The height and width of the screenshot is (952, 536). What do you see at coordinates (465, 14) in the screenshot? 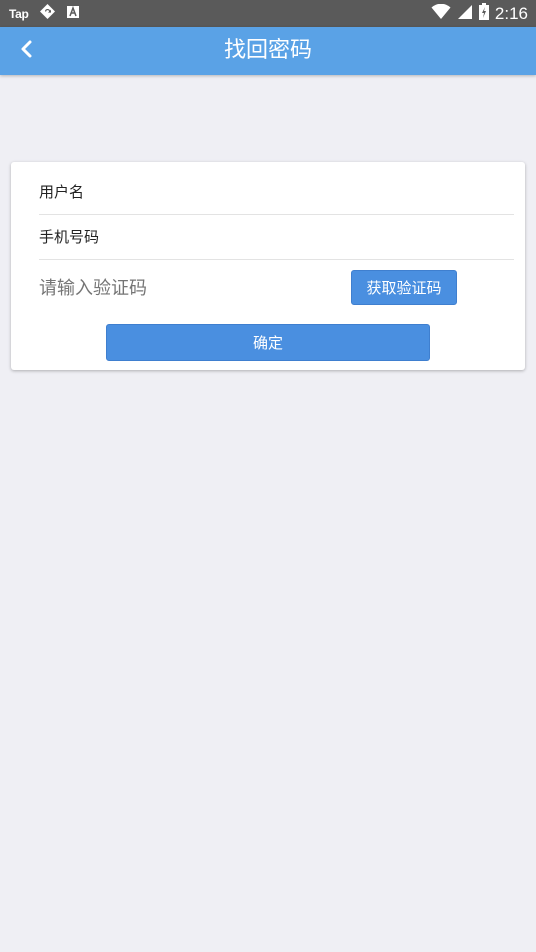
I see `signal-icon` at bounding box center [465, 14].